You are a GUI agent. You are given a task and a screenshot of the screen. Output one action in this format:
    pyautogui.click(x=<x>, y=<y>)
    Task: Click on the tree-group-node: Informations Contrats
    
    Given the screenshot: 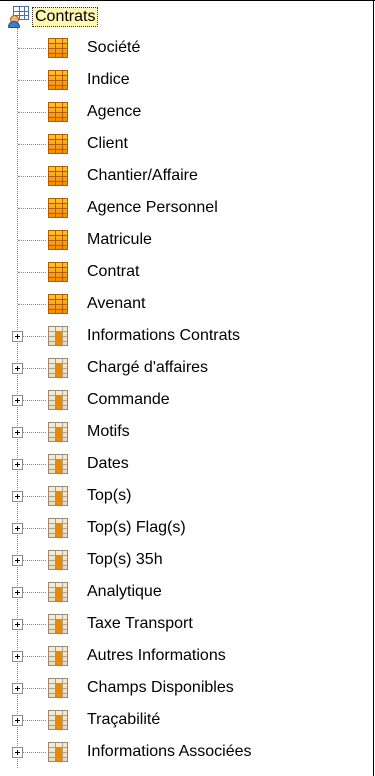 What is the action you would take?
    pyautogui.click(x=186, y=336)
    